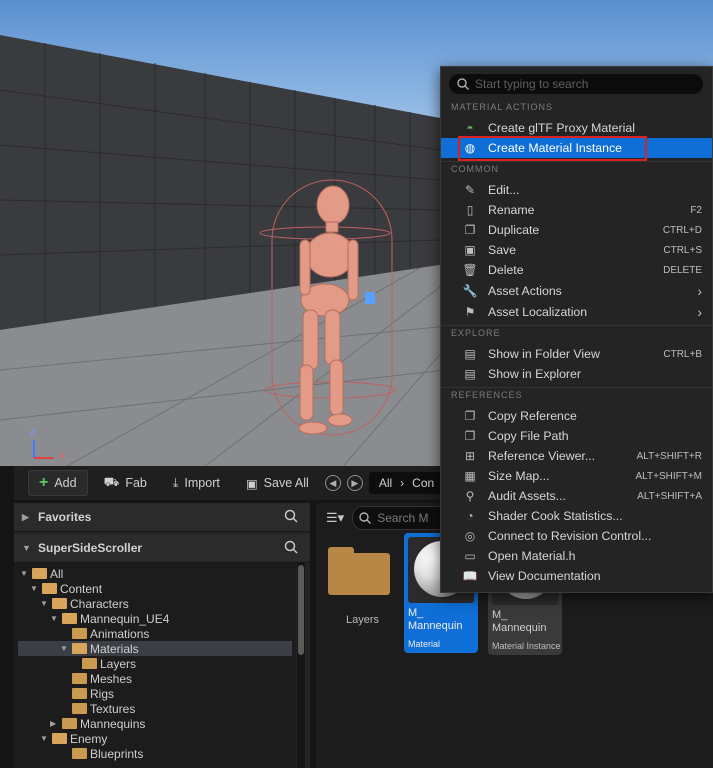  What do you see at coordinates (544, 354) in the screenshot?
I see `menu-item-label: Show in Folder View` at bounding box center [544, 354].